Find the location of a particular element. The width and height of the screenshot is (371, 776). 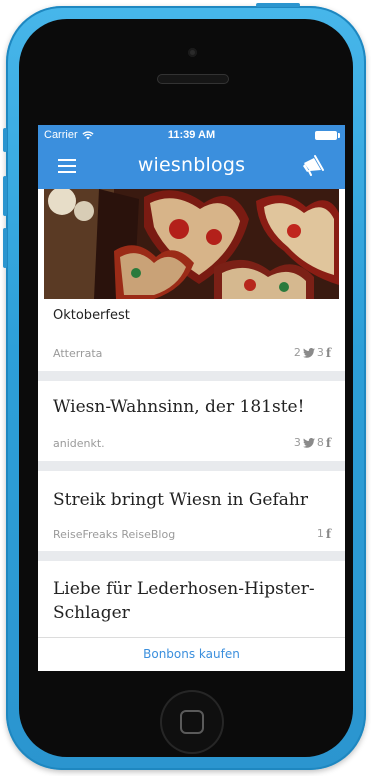

facebook-count: 8 is located at coordinates (320, 442).